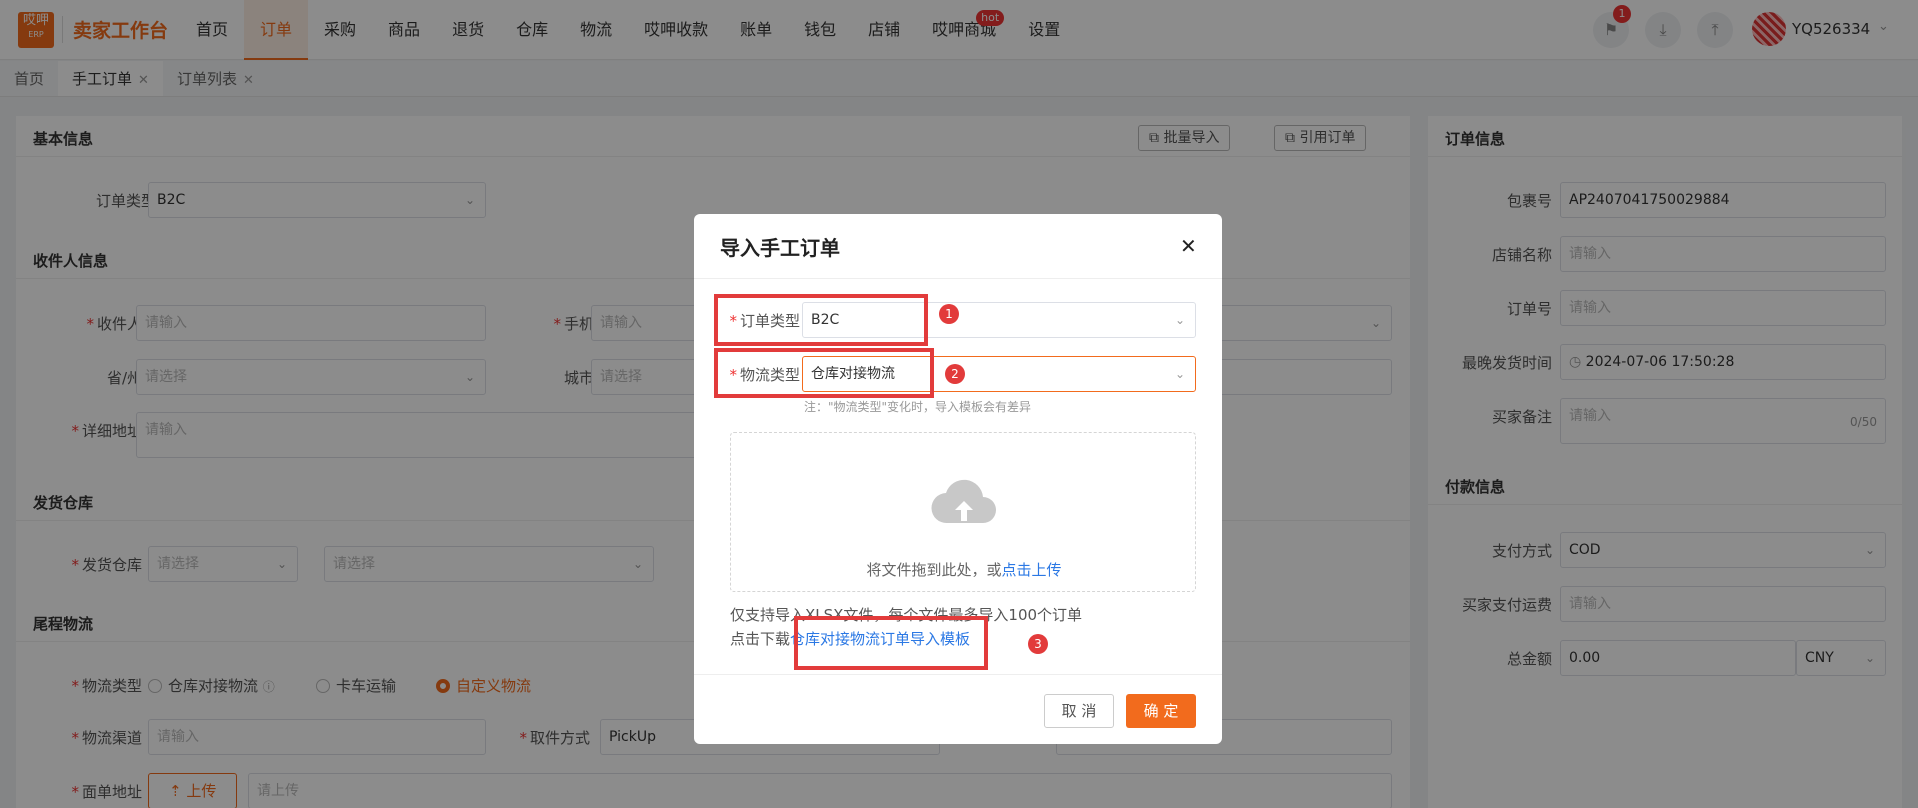  I want to click on drop-text: 将文件拖到此处，或, so click(934, 570).